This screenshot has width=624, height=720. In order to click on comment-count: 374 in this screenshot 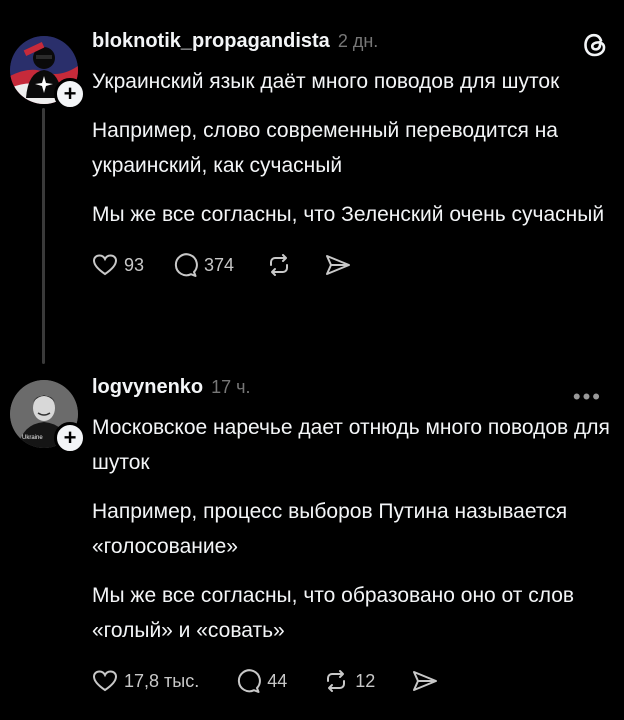, I will do `click(219, 264)`.